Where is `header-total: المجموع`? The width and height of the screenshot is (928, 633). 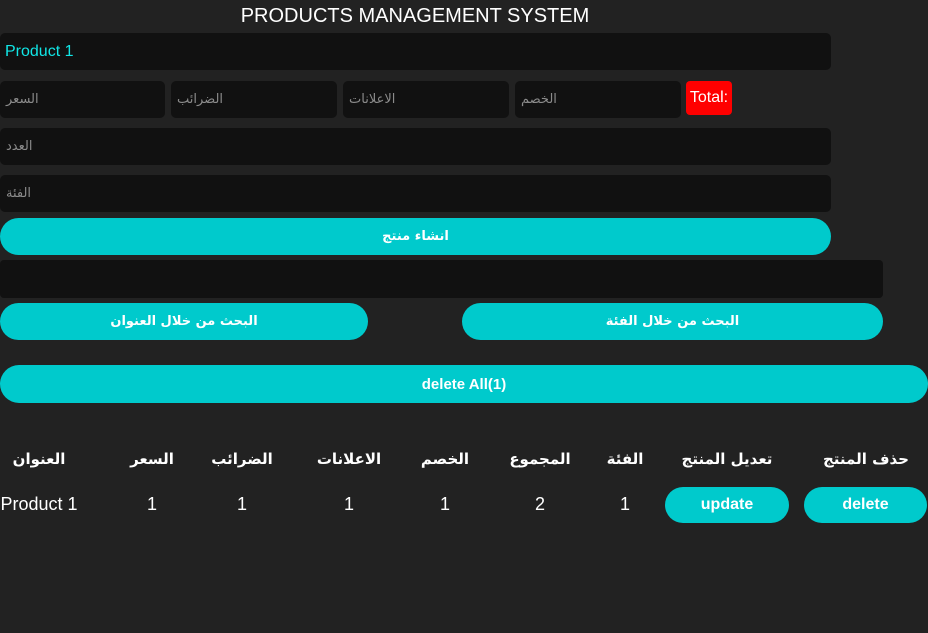 header-total: المجموع is located at coordinates (540, 459).